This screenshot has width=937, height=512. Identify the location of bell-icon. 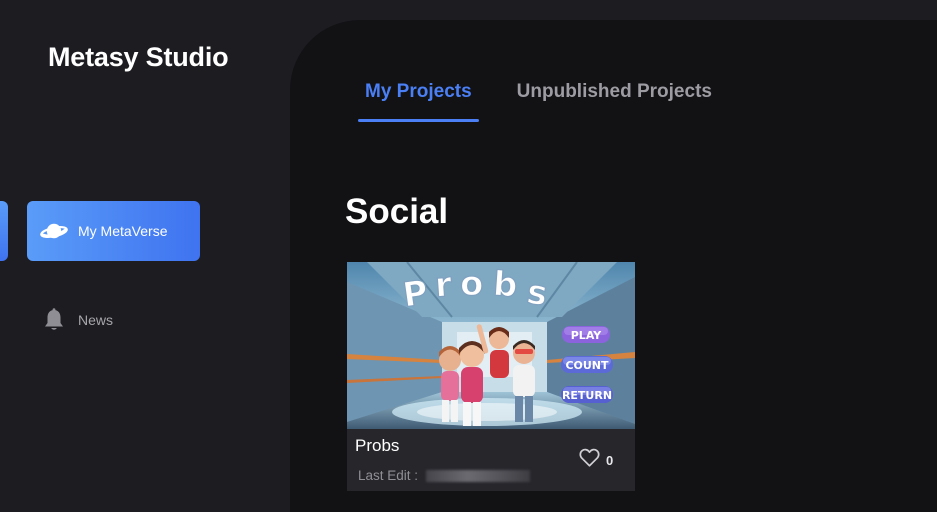
(54, 320).